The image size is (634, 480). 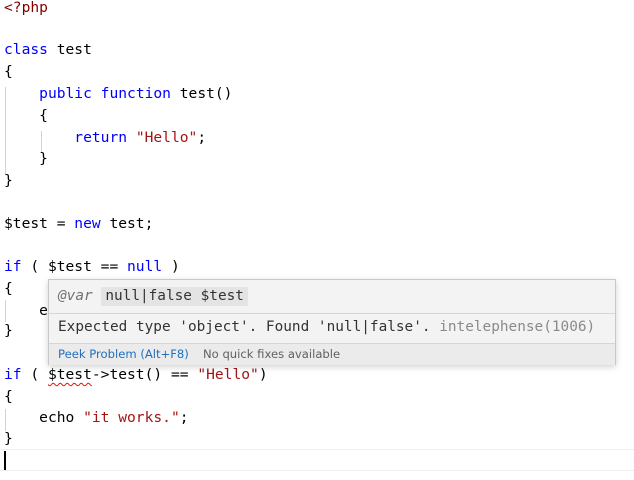 I want to click on code-line-18: if ( $test->test() == "Hello"), so click(x=136, y=375).